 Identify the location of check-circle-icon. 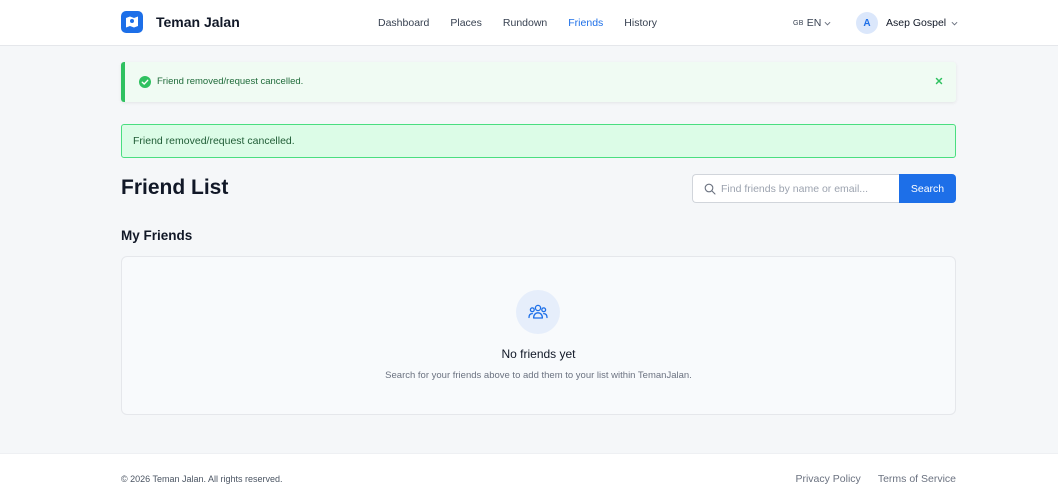
(145, 82).